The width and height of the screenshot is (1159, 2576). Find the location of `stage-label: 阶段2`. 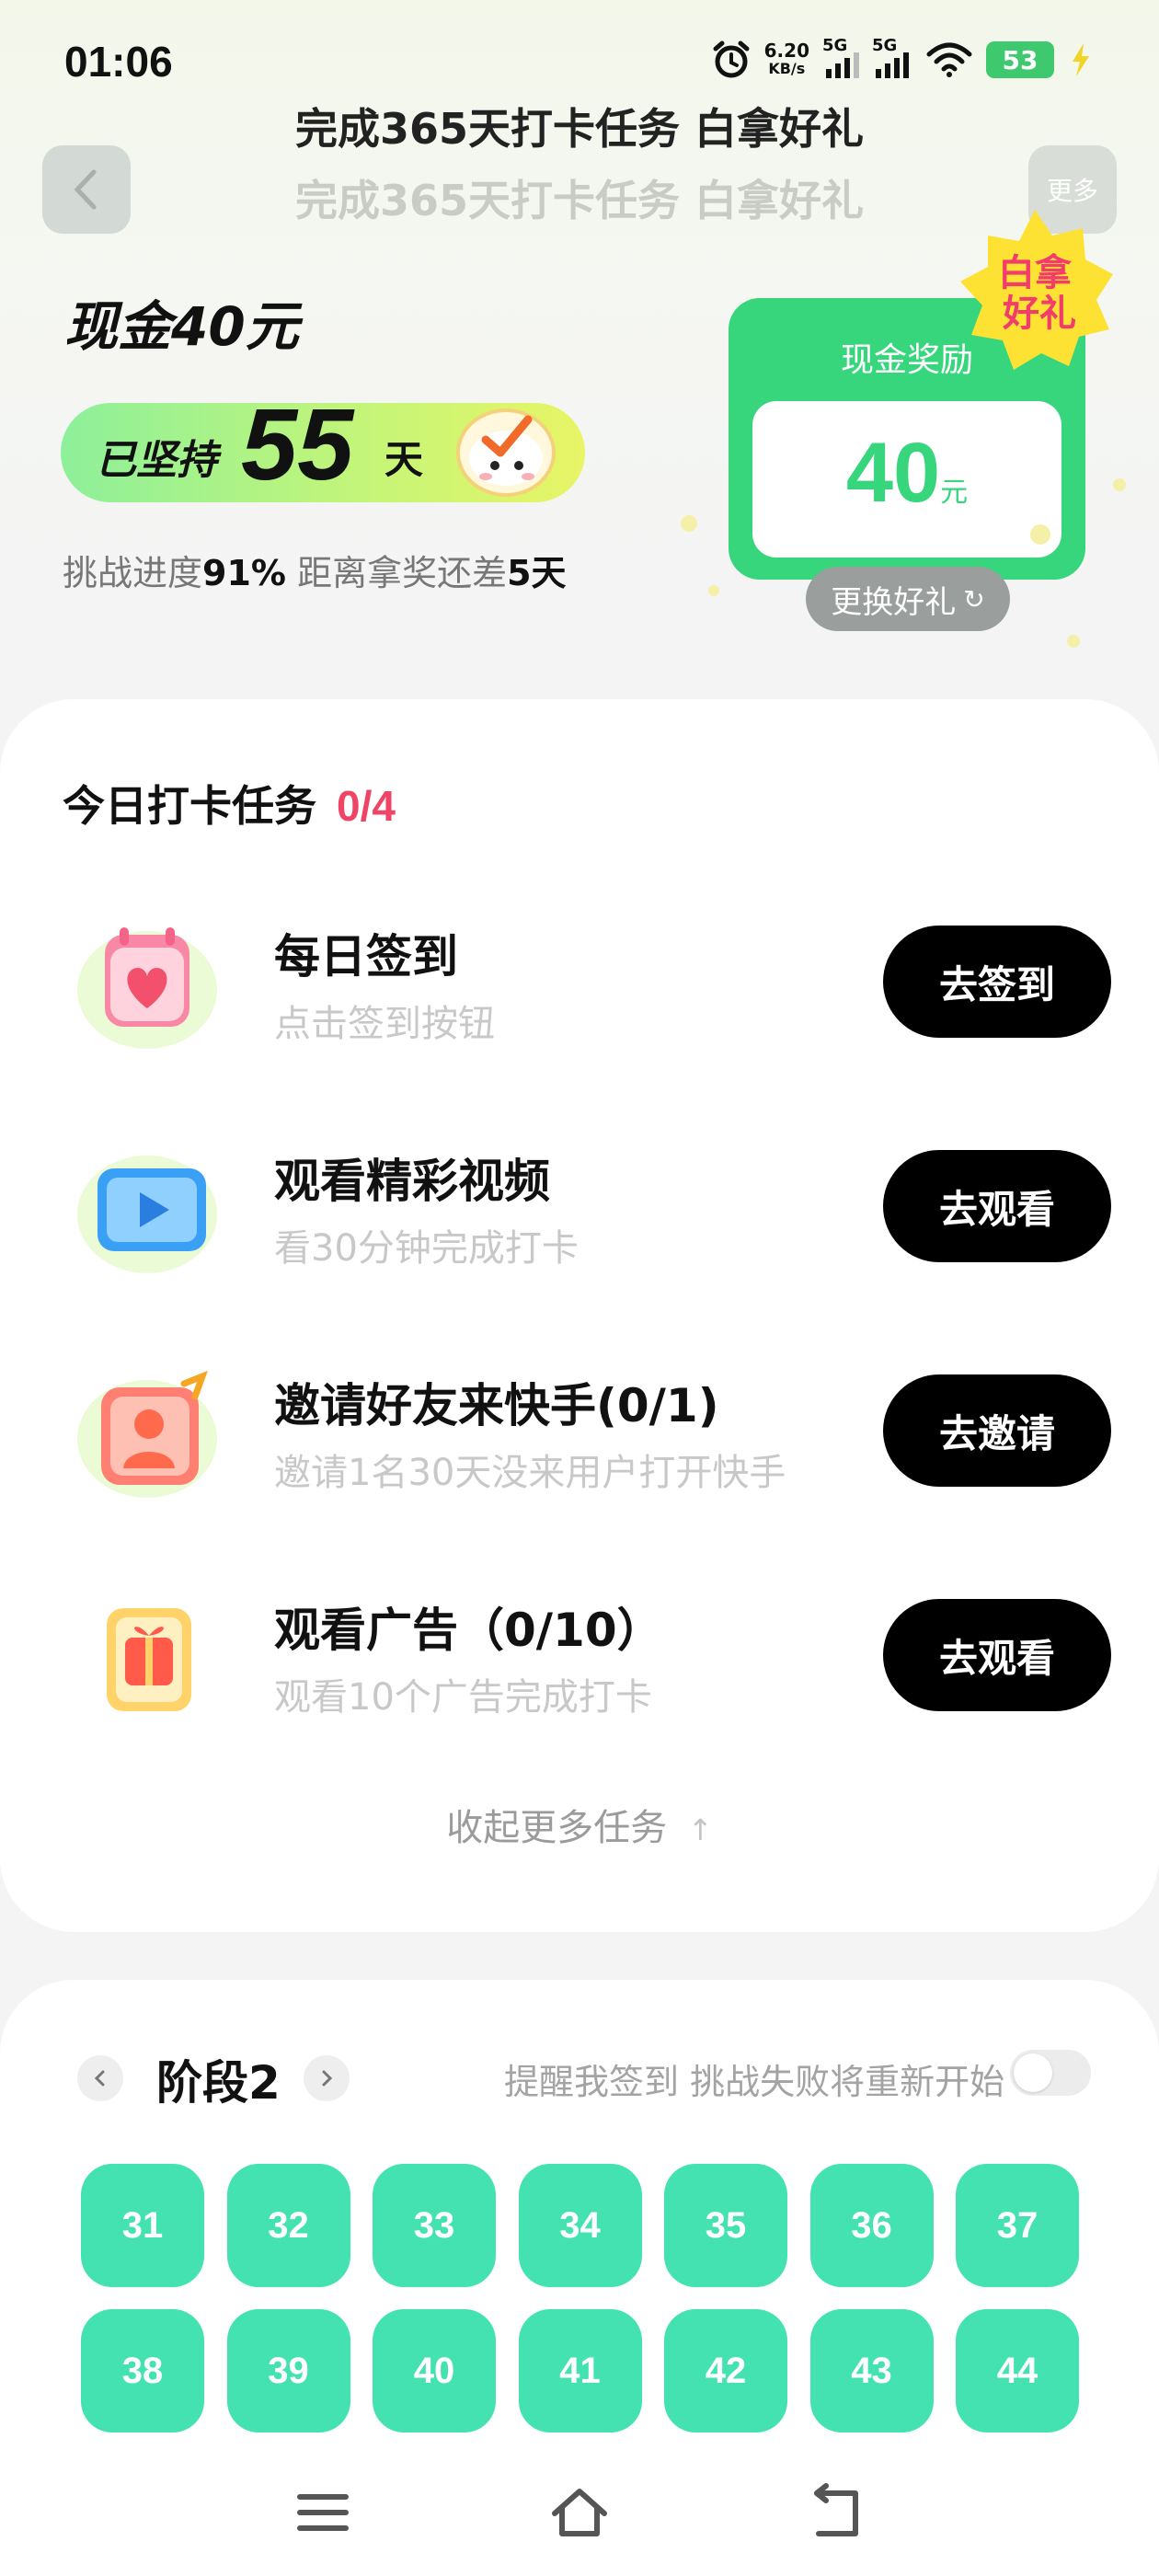

stage-label: 阶段2 is located at coordinates (218, 2083).